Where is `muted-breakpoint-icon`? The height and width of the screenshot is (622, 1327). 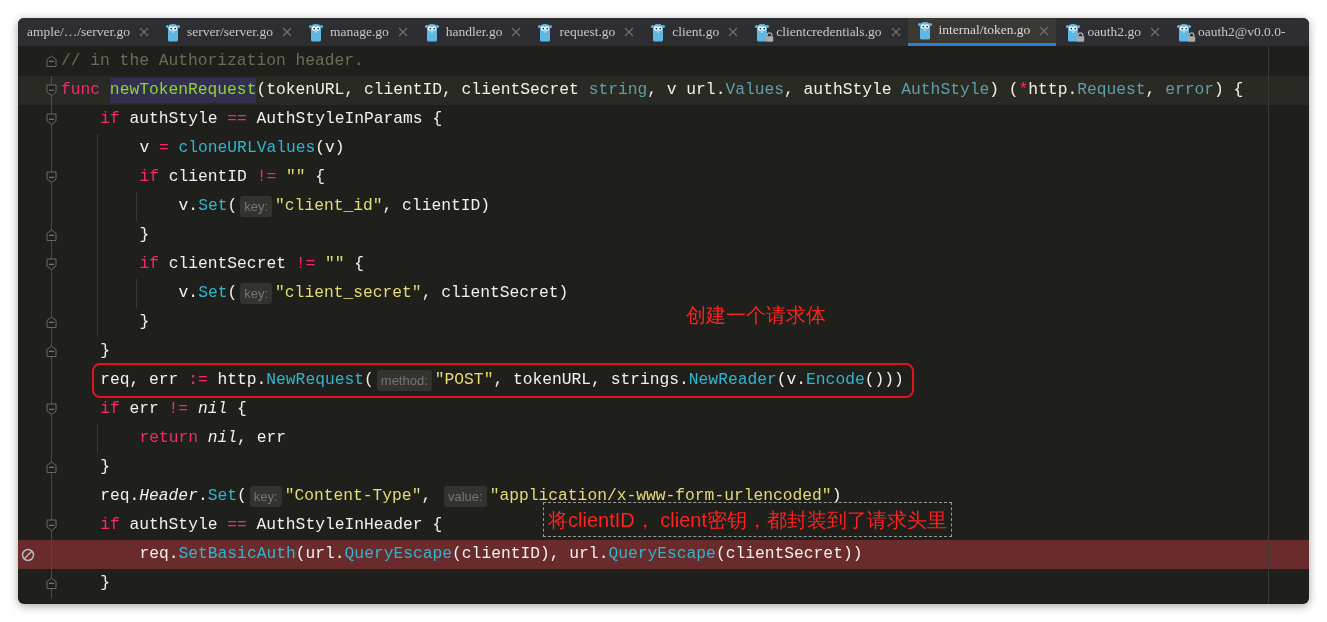 muted-breakpoint-icon is located at coordinates (28, 554).